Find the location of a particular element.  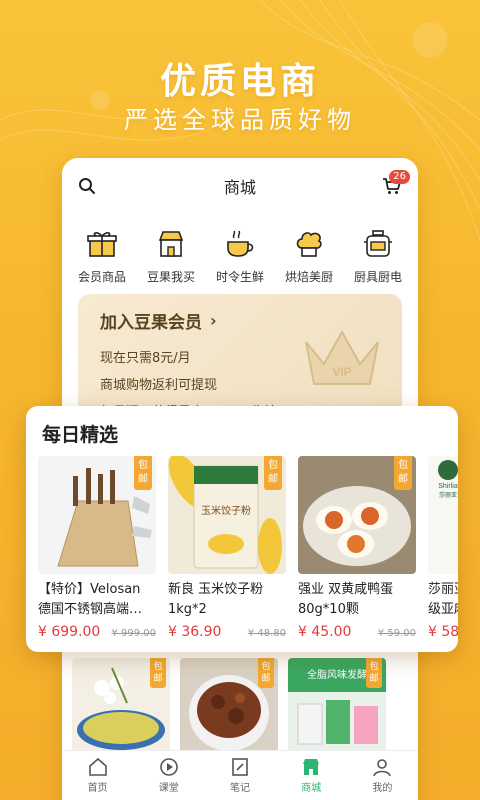

chef-hat-icon is located at coordinates (309, 244).